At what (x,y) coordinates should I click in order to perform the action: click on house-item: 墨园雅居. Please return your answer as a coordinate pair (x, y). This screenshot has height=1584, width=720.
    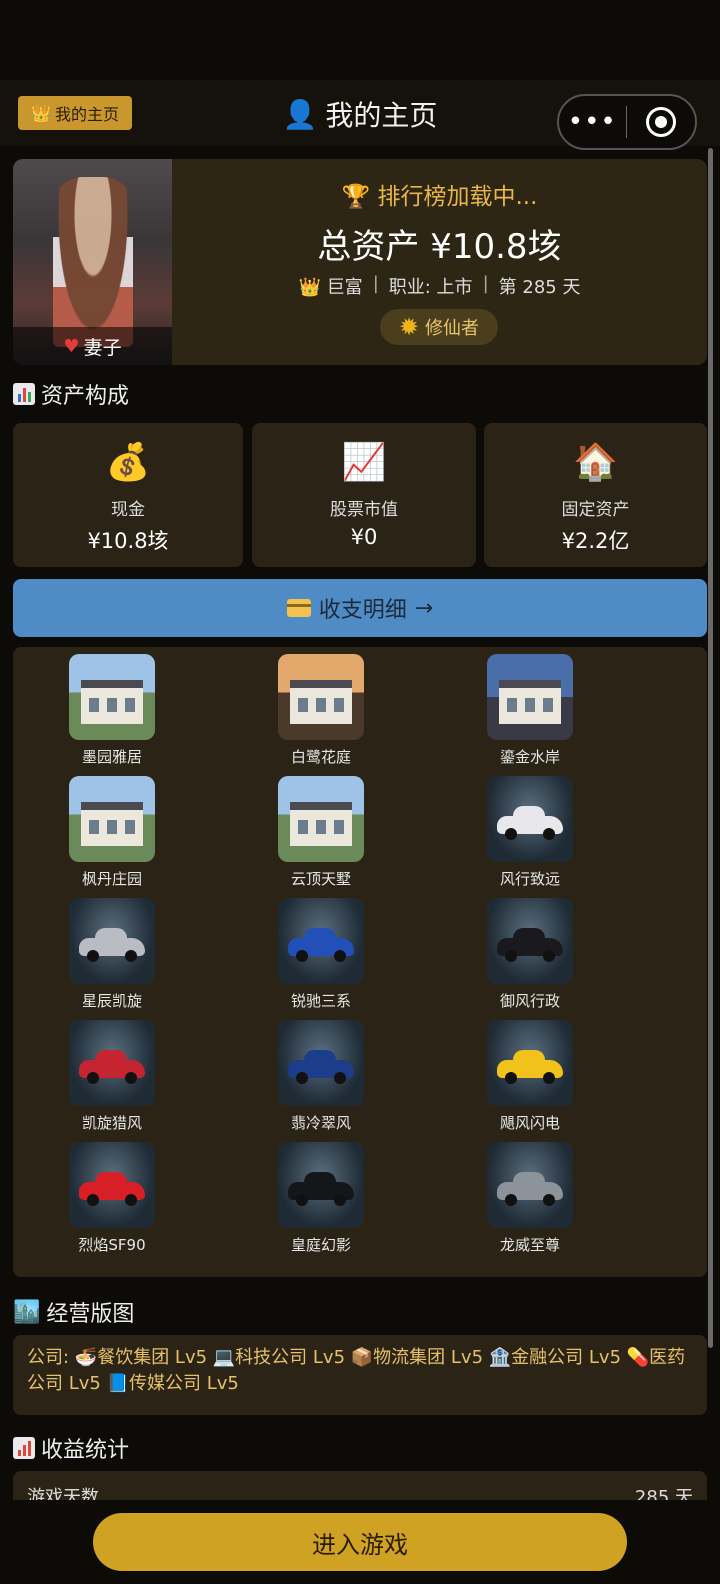
    Looking at the image, I should click on (112, 710).